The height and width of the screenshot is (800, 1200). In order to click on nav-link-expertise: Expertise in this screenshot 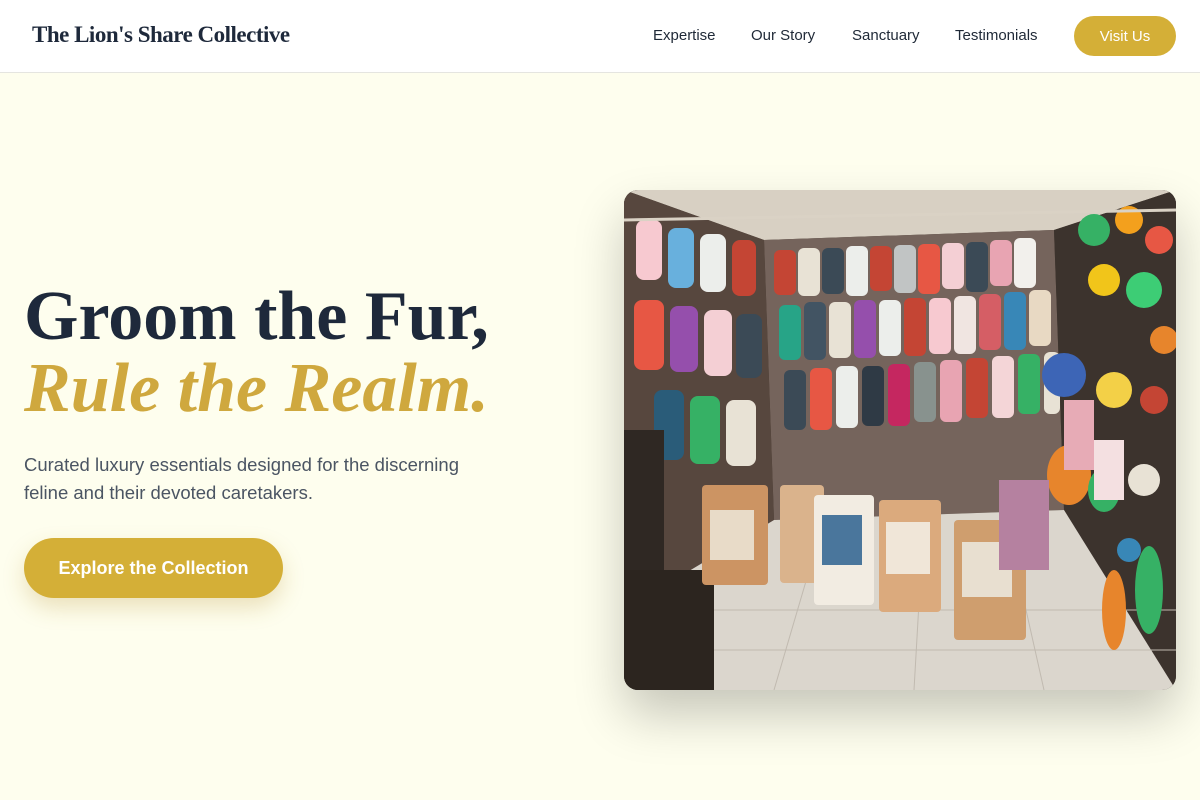, I will do `click(684, 35)`.